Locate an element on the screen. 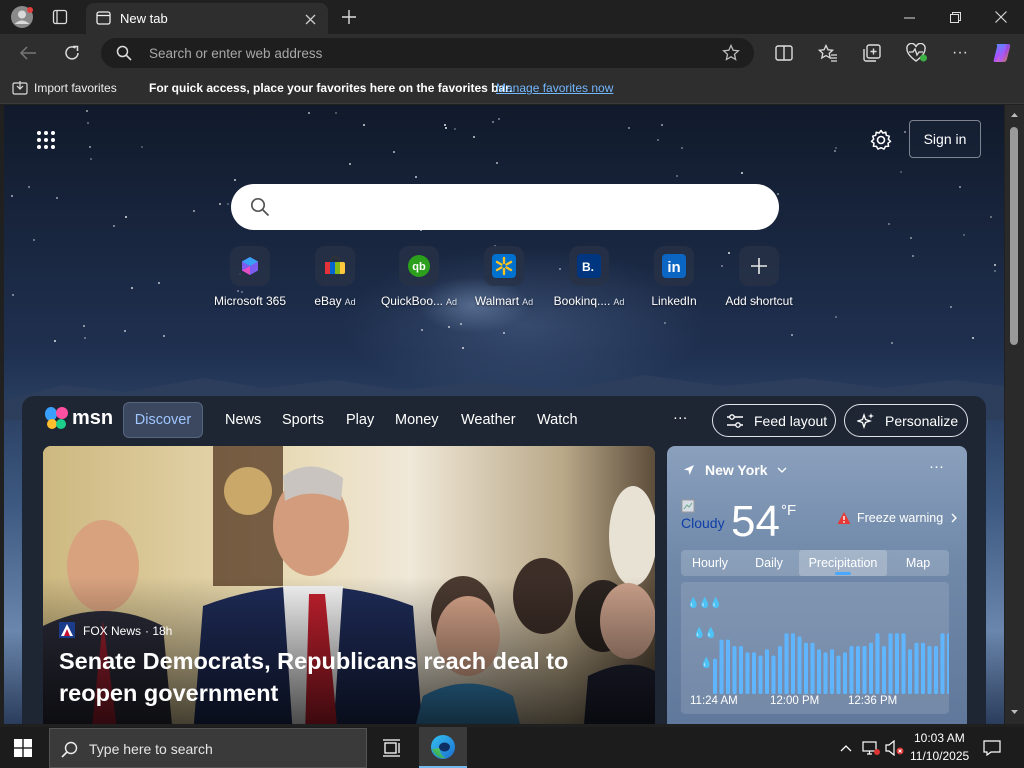 The width and height of the screenshot is (1024, 768). tab-precipitation-label: Precipitation is located at coordinates (843, 563).